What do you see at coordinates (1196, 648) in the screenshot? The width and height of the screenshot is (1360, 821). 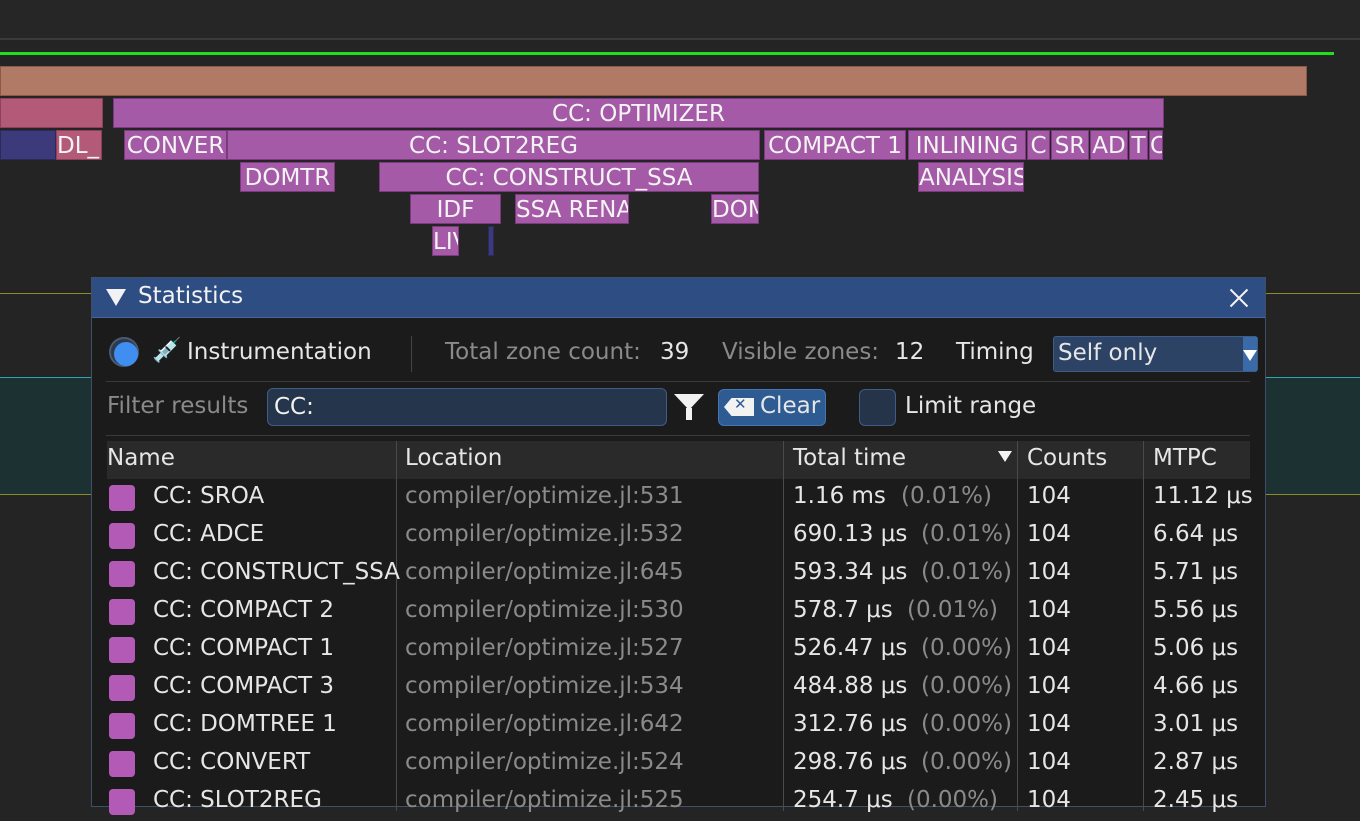 I see `row-mtpc: 5.06 μs` at bounding box center [1196, 648].